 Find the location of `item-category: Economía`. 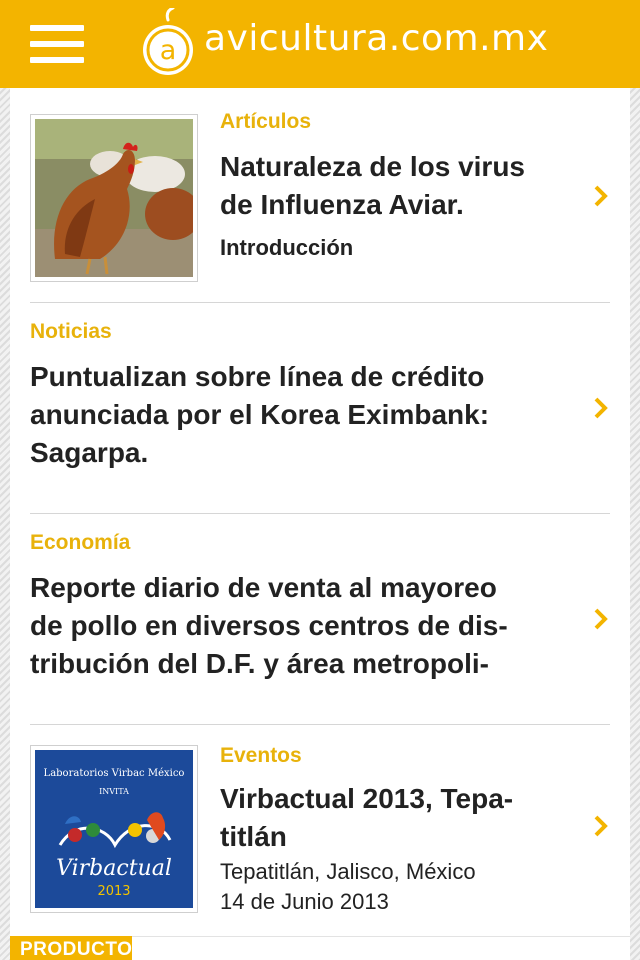

item-category: Economía is located at coordinates (80, 542).